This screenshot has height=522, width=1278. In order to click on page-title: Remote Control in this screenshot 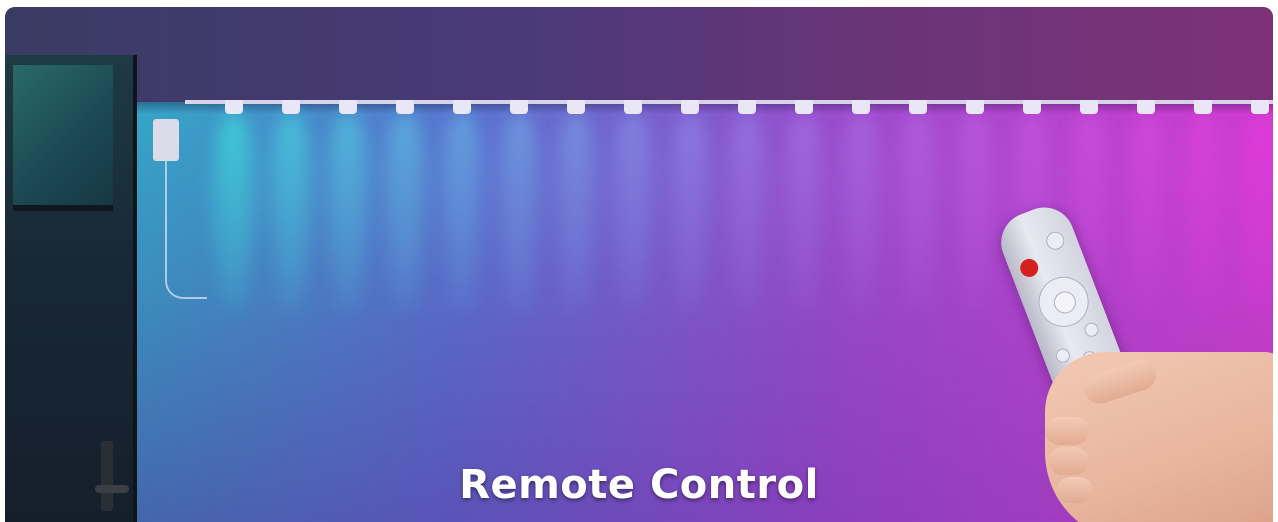, I will do `click(639, 485)`.